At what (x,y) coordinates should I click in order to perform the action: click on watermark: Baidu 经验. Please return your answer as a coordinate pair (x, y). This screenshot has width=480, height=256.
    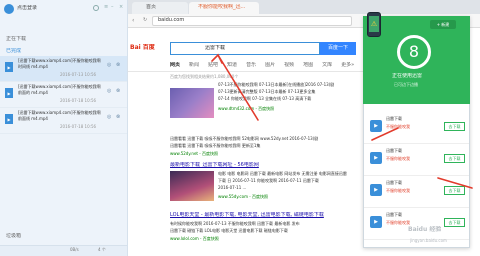
    Looking at the image, I should click on (425, 229).